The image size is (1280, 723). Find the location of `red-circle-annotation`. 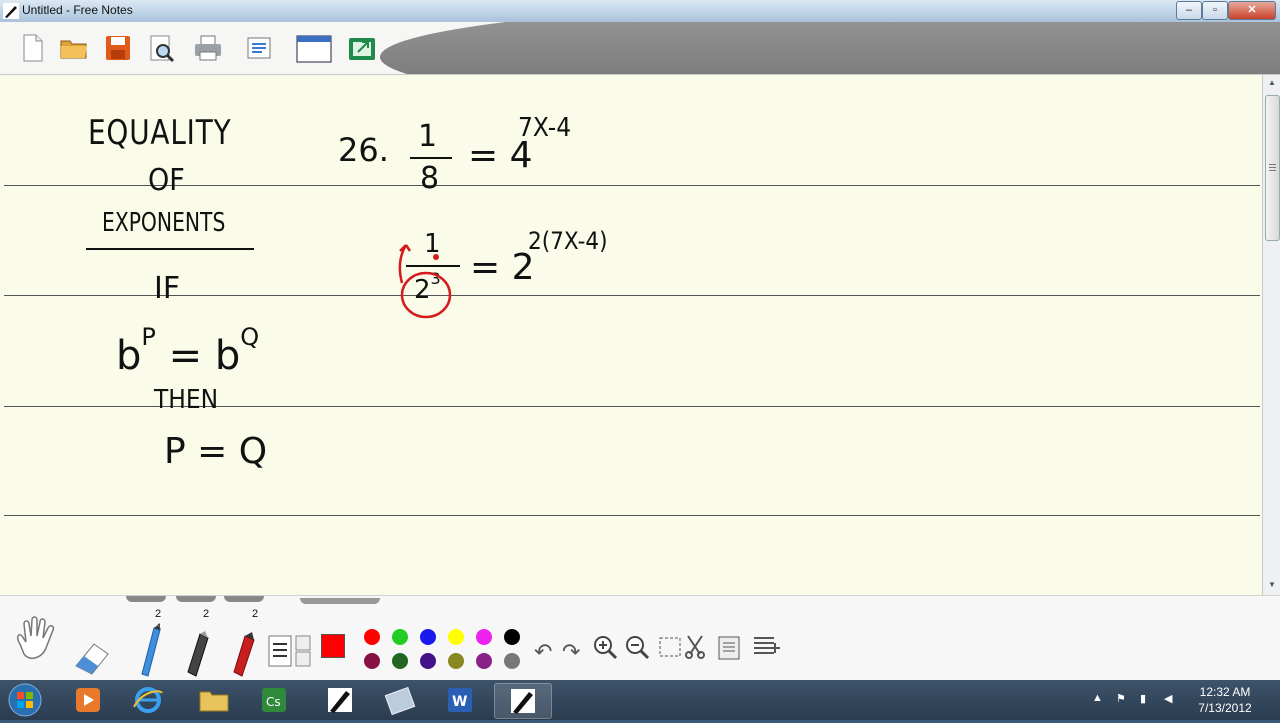

red-circle-annotation is located at coordinates (425, 281).